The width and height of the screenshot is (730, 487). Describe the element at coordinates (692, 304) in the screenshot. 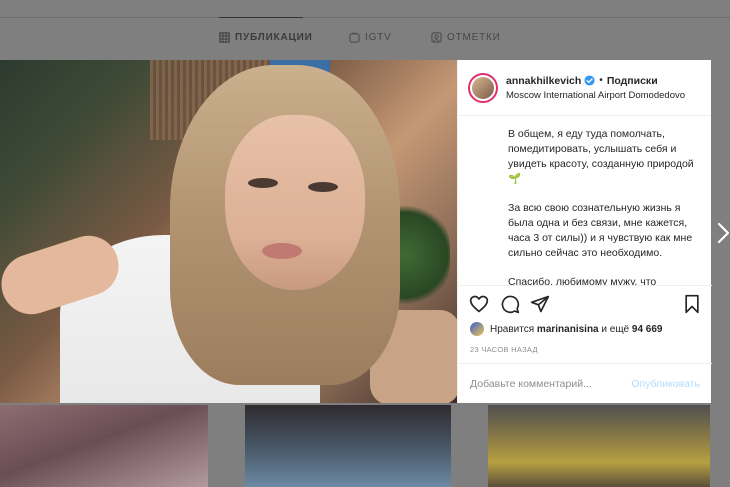

I see `bookmark-icon` at that location.